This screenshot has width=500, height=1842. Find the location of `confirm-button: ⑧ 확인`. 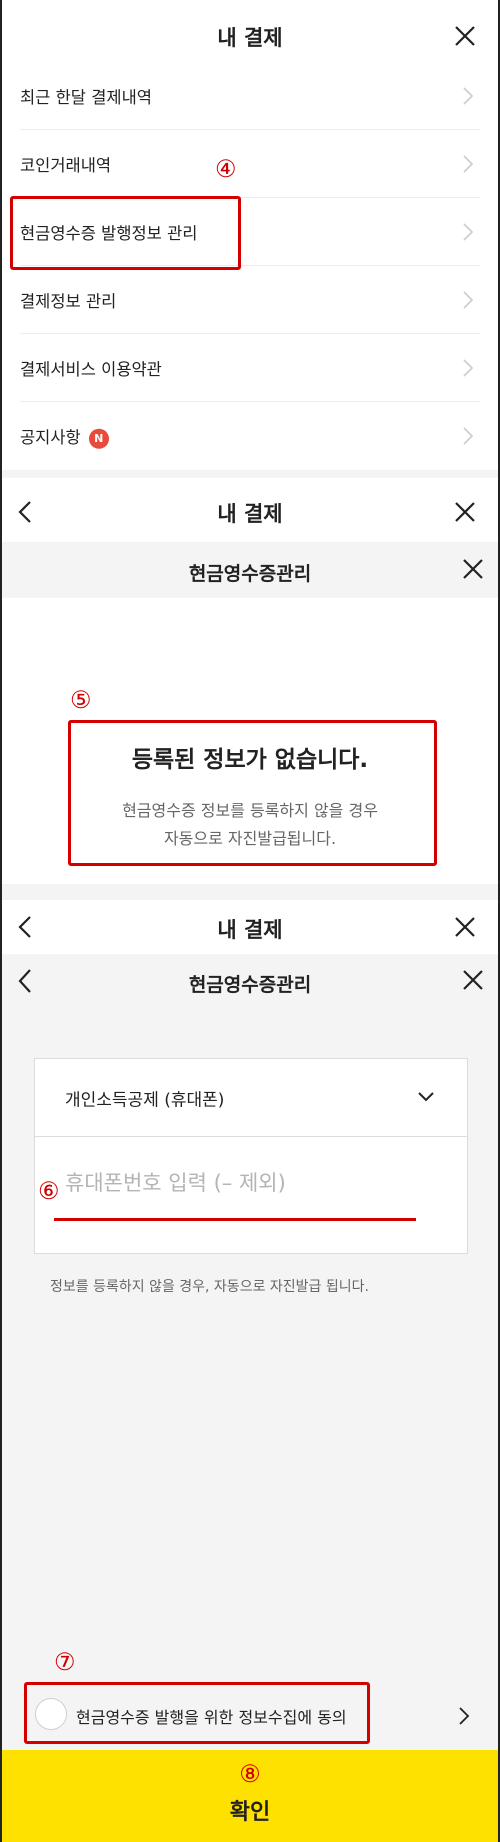

confirm-button: ⑧ 확인 is located at coordinates (250, 1796).